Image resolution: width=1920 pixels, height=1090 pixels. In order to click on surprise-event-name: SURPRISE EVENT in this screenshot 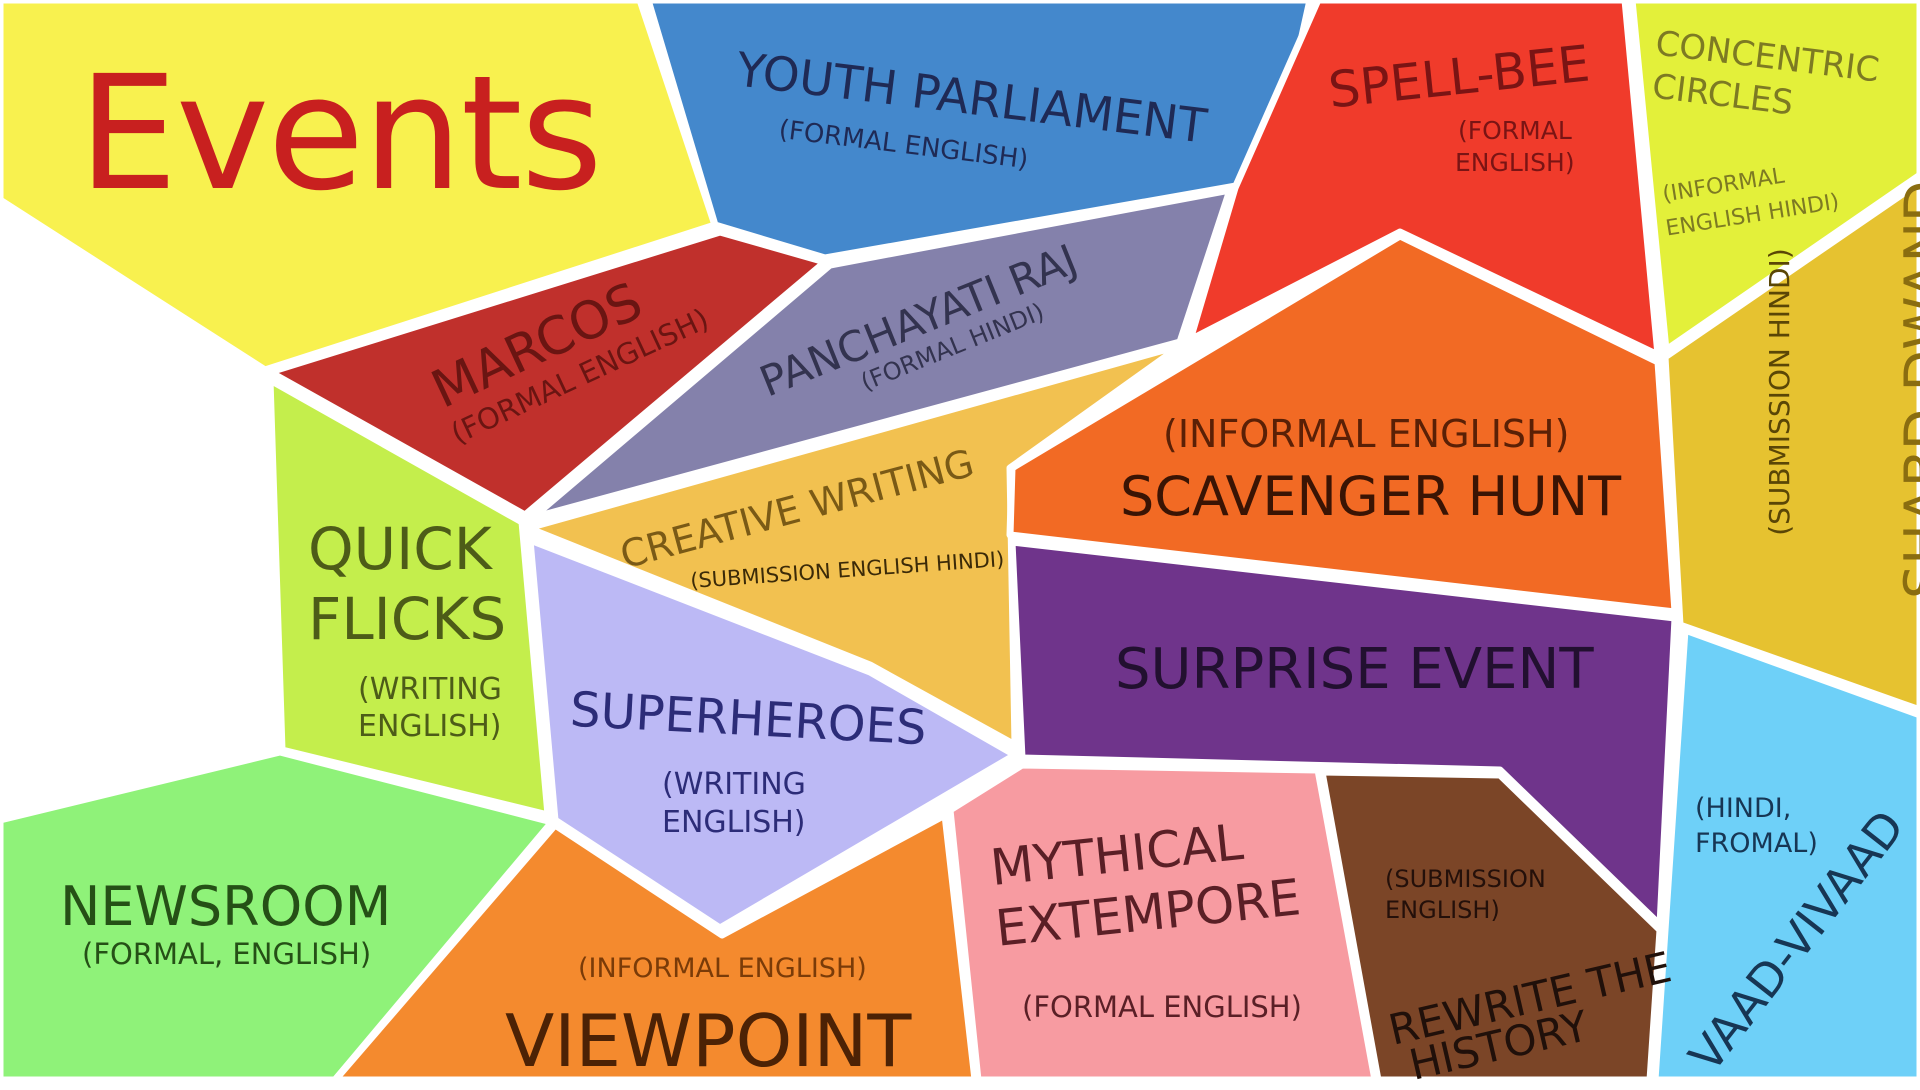, I will do `click(1354, 669)`.